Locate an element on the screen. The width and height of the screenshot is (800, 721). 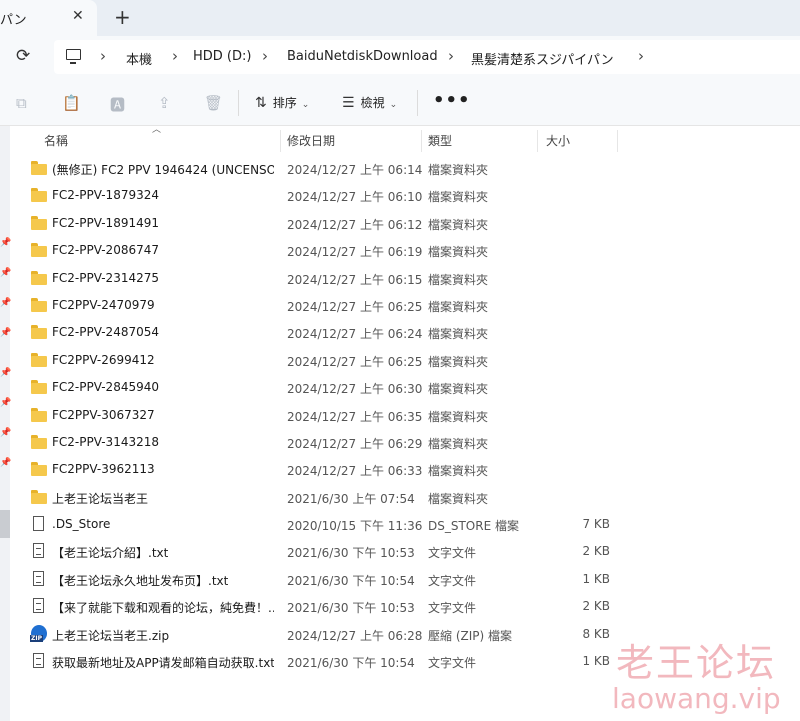
file-modified-date: 2024/12/27 上午 06:10 is located at coordinates (355, 197).